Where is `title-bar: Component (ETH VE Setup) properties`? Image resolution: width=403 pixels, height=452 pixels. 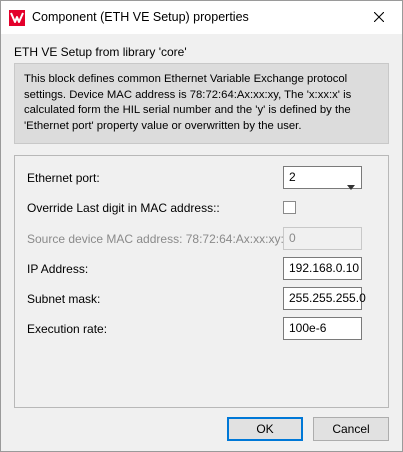 title-bar: Component (ETH VE Setup) properties is located at coordinates (201, 17).